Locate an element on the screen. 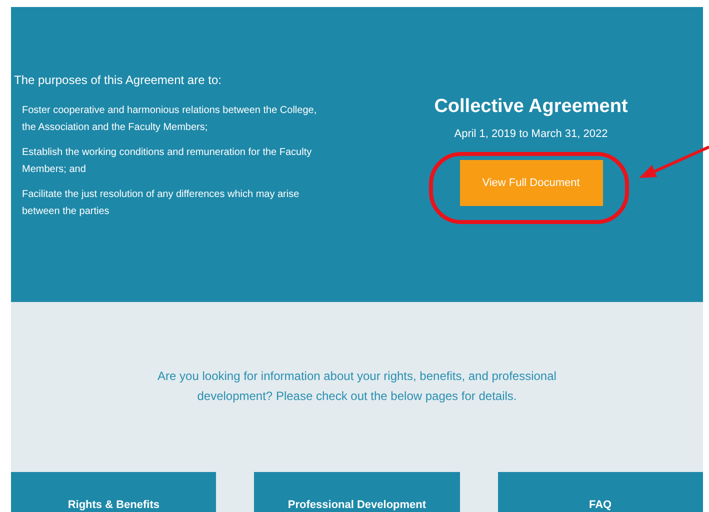  page-card: Rights & Benefits is located at coordinates (113, 492).